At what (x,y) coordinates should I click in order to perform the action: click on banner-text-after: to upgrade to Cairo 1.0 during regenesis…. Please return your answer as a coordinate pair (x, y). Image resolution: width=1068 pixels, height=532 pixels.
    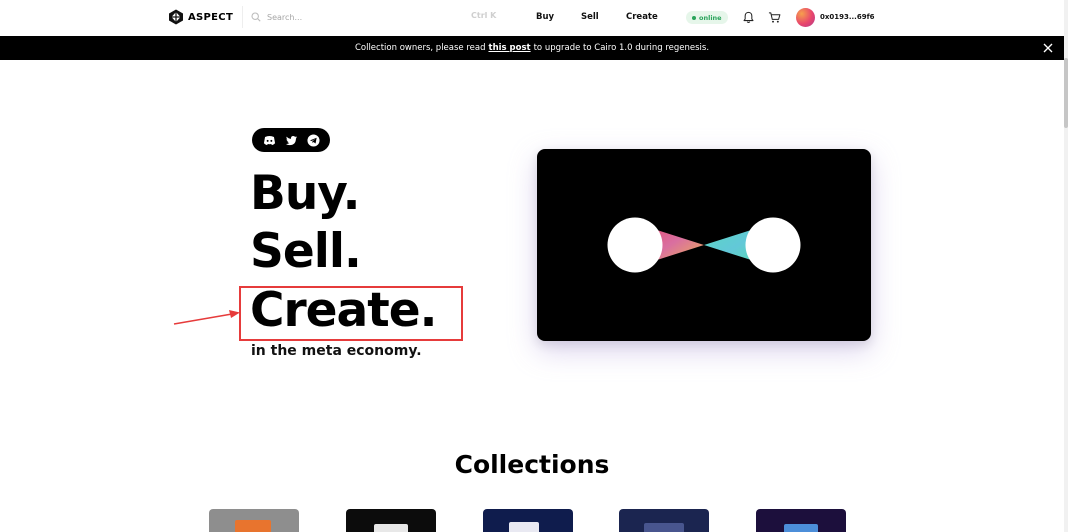
    Looking at the image, I should click on (621, 48).